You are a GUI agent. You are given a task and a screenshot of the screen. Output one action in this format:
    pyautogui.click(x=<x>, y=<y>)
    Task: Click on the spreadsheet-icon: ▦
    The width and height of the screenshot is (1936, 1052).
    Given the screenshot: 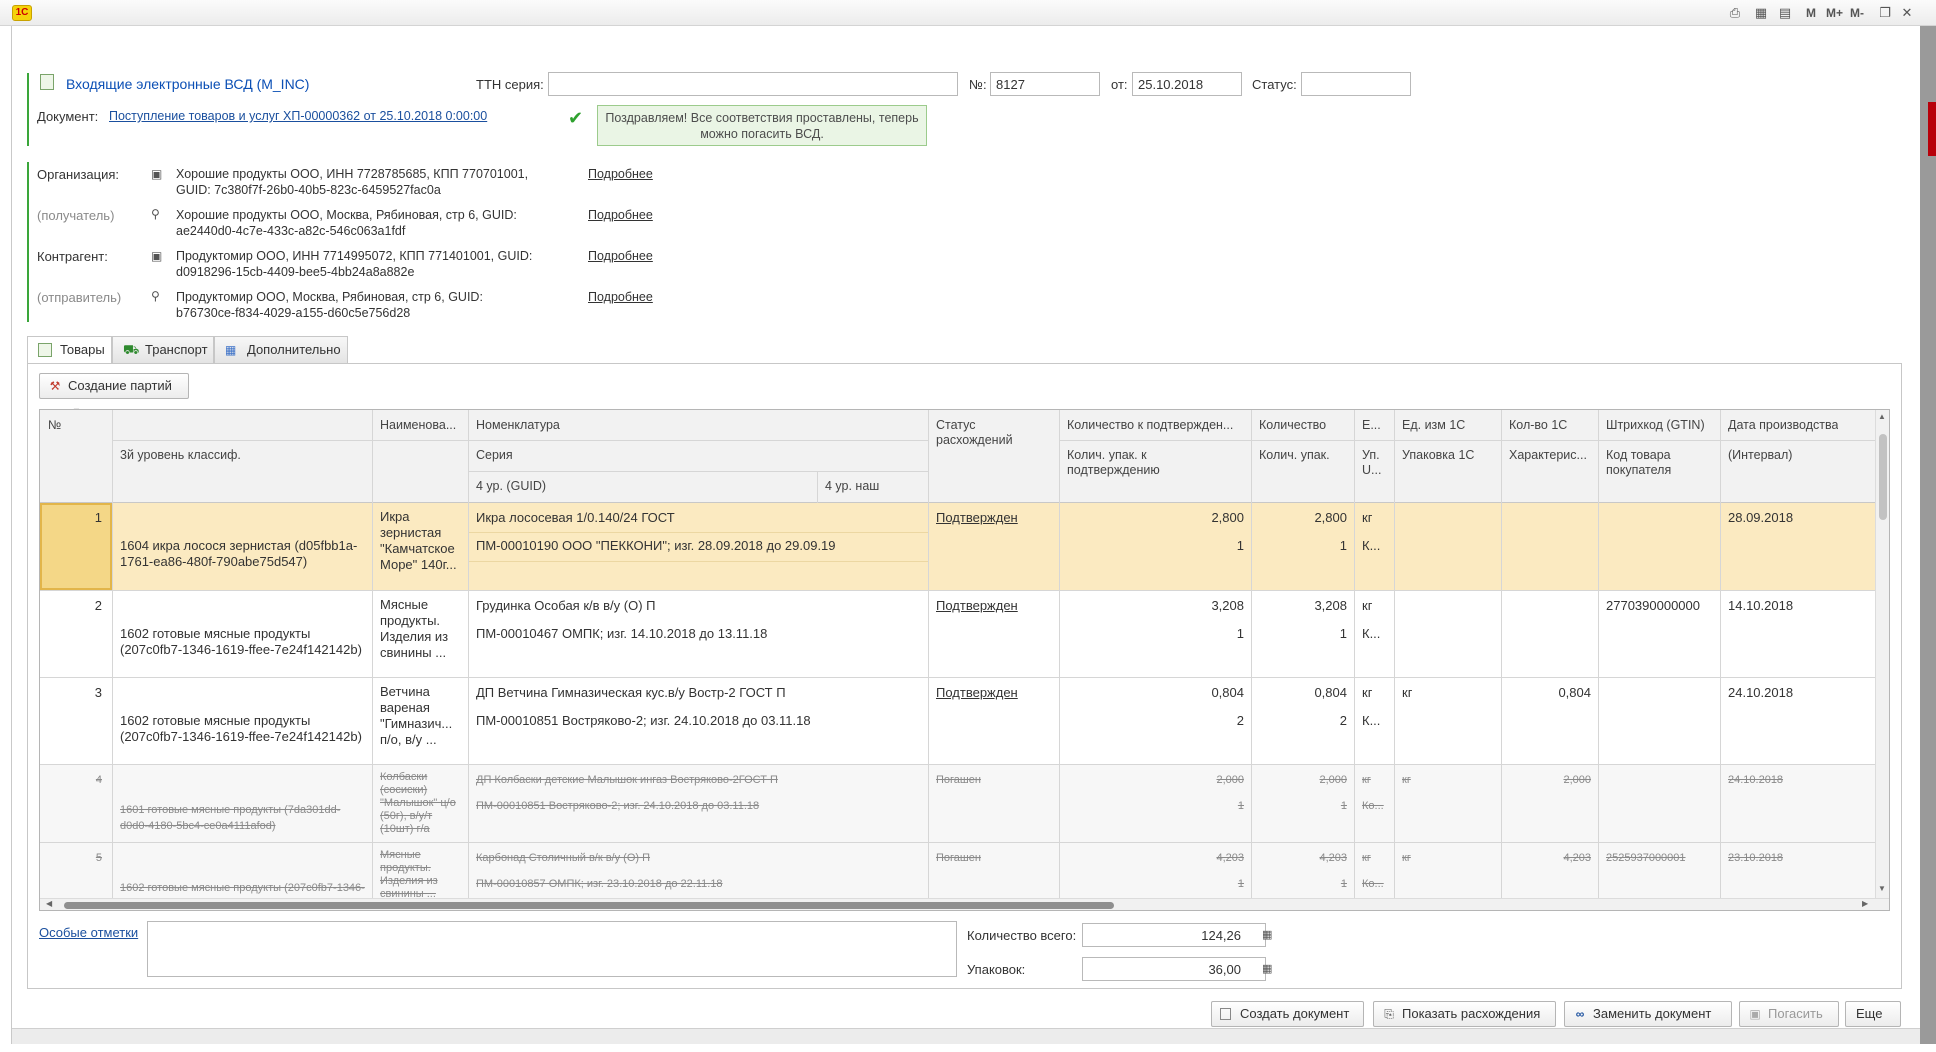 What is the action you would take?
    pyautogui.click(x=1761, y=13)
    